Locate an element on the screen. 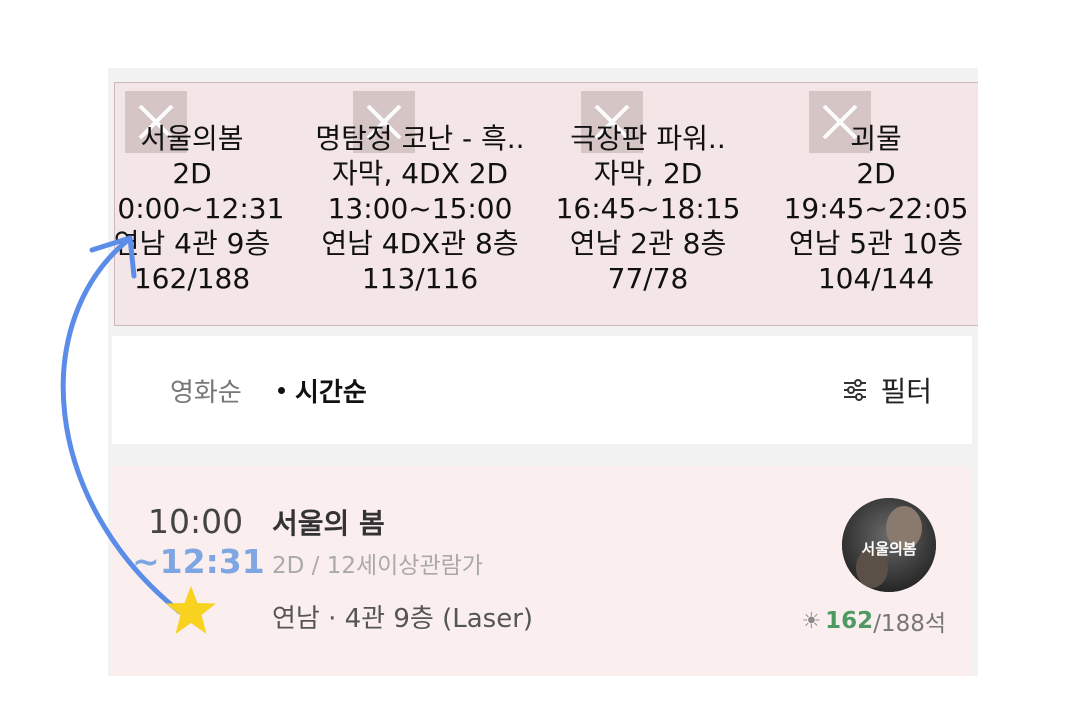 The image size is (1086, 718). end-time: ~12:31 is located at coordinates (198, 561).